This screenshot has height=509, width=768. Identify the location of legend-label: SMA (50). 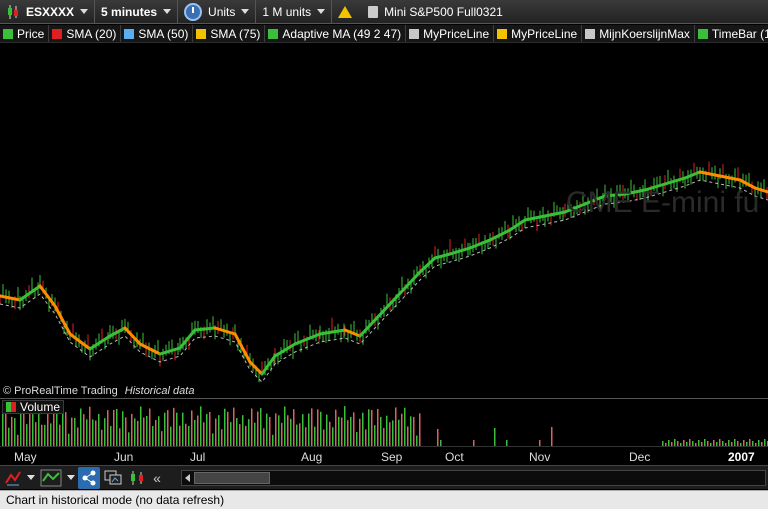
(163, 33).